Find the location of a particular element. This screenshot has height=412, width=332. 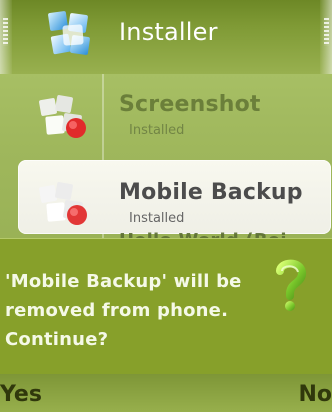

left-scroll-edge is located at coordinates (6, 37).